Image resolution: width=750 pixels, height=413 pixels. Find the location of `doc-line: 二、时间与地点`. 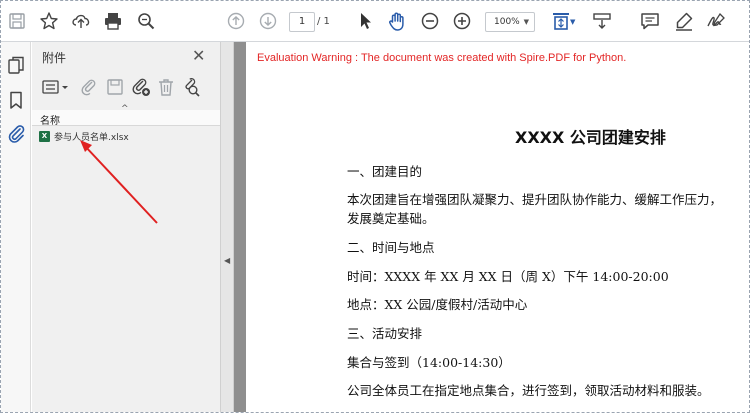

doc-line: 二、时间与地点 is located at coordinates (391, 247).